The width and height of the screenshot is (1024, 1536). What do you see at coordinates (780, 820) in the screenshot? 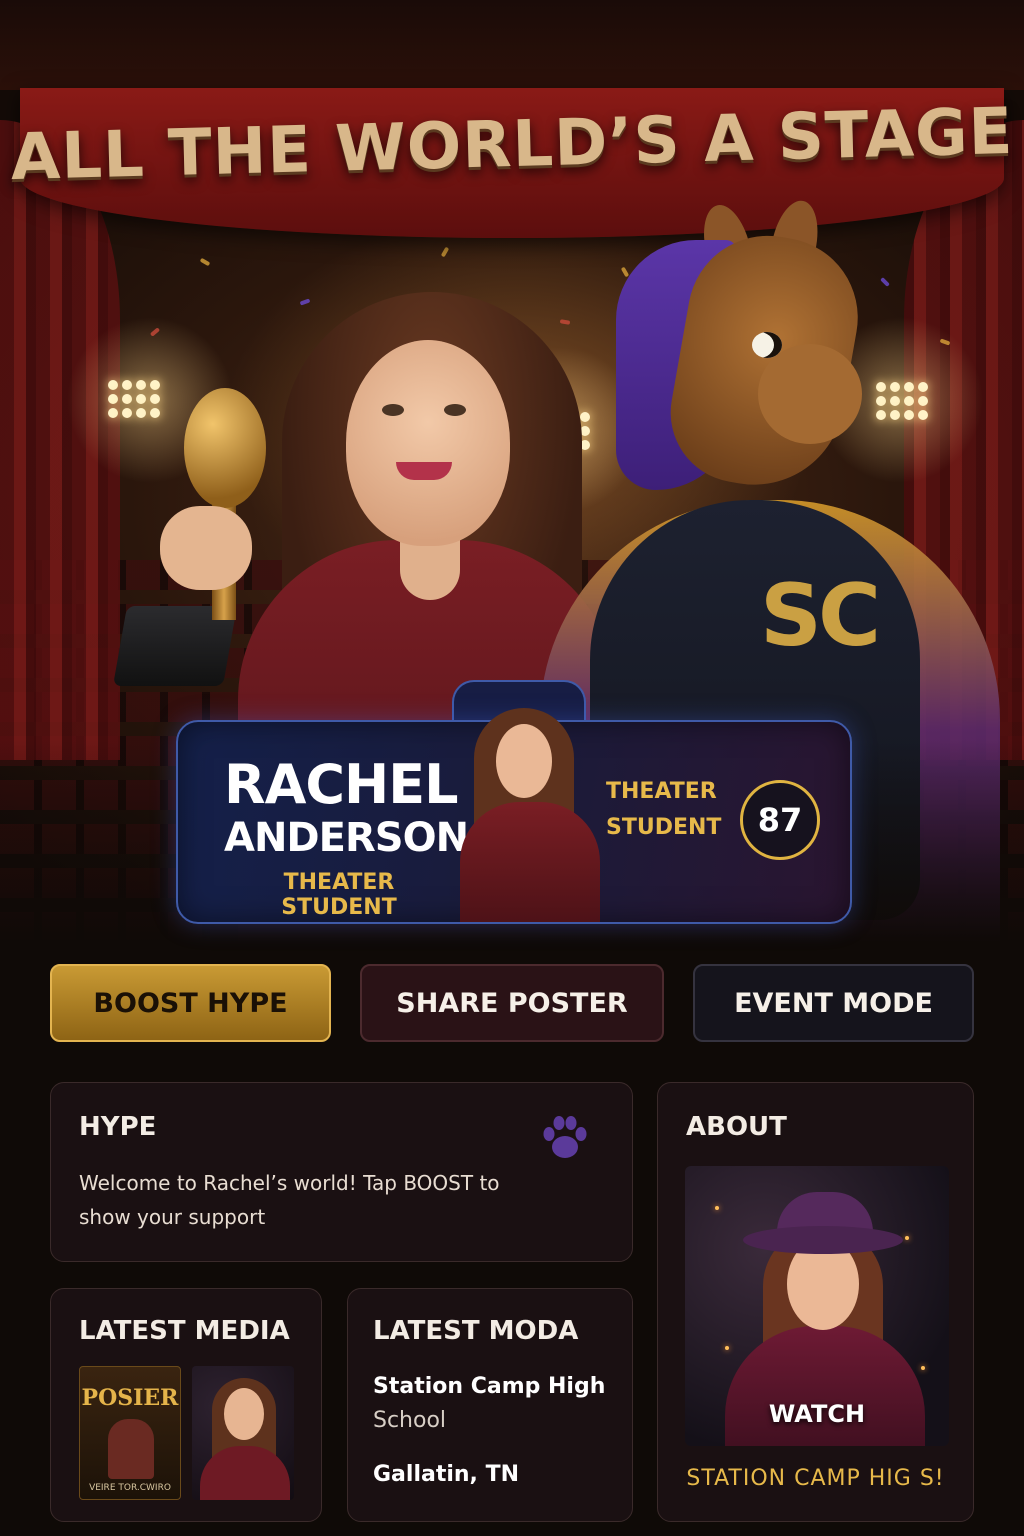
I see `hype-score-badge: 87` at bounding box center [780, 820].